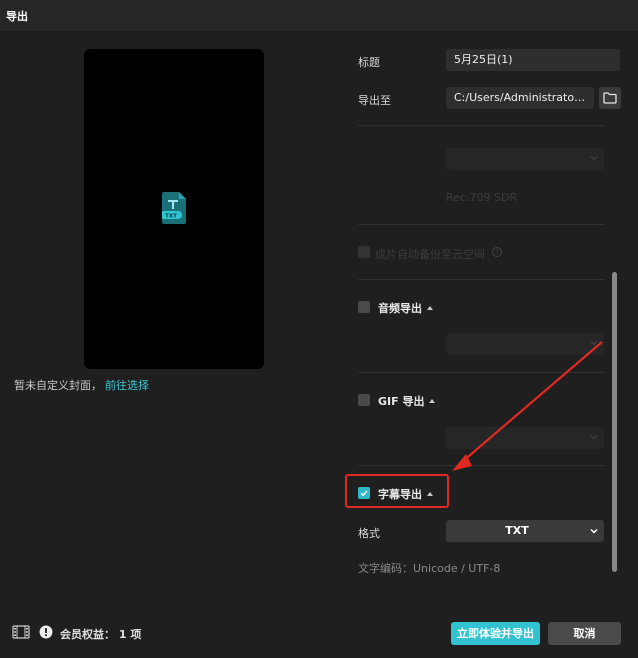 The width and height of the screenshot is (638, 658). Describe the element at coordinates (584, 633) in the screenshot. I see `cancel-button: 取消` at that location.